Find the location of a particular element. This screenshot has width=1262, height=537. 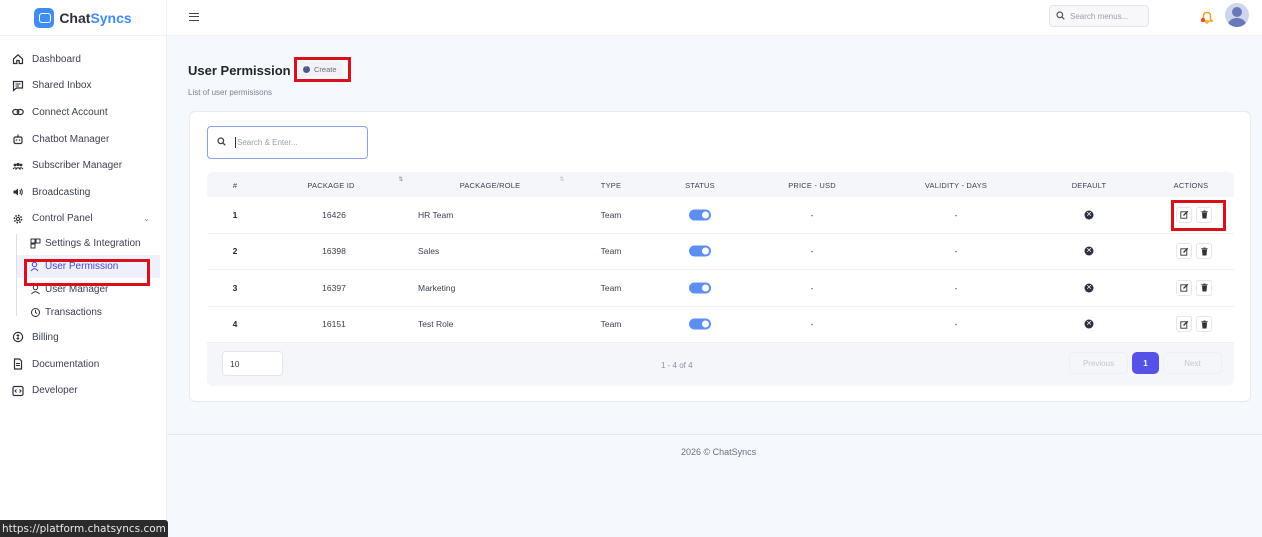

grid-icon is located at coordinates (35, 243).